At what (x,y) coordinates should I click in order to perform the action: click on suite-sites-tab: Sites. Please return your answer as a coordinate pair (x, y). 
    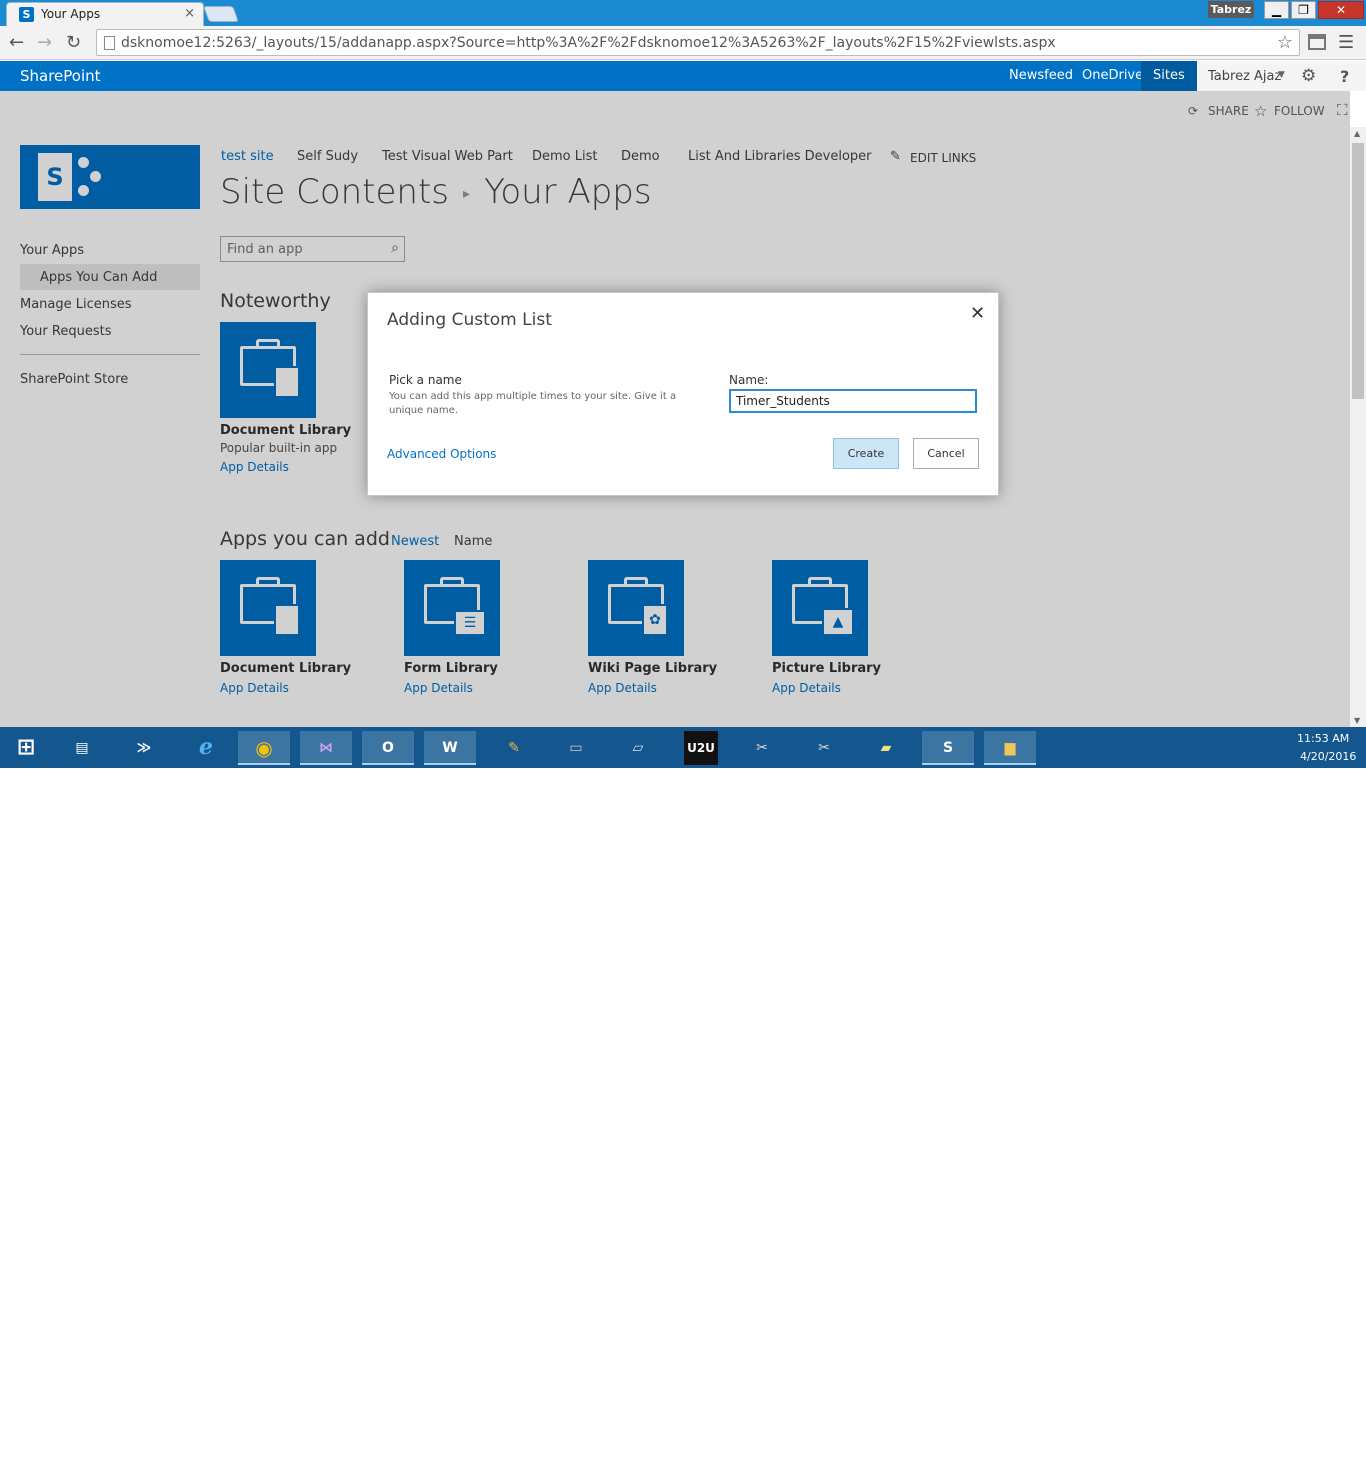
    Looking at the image, I should click on (1169, 76).